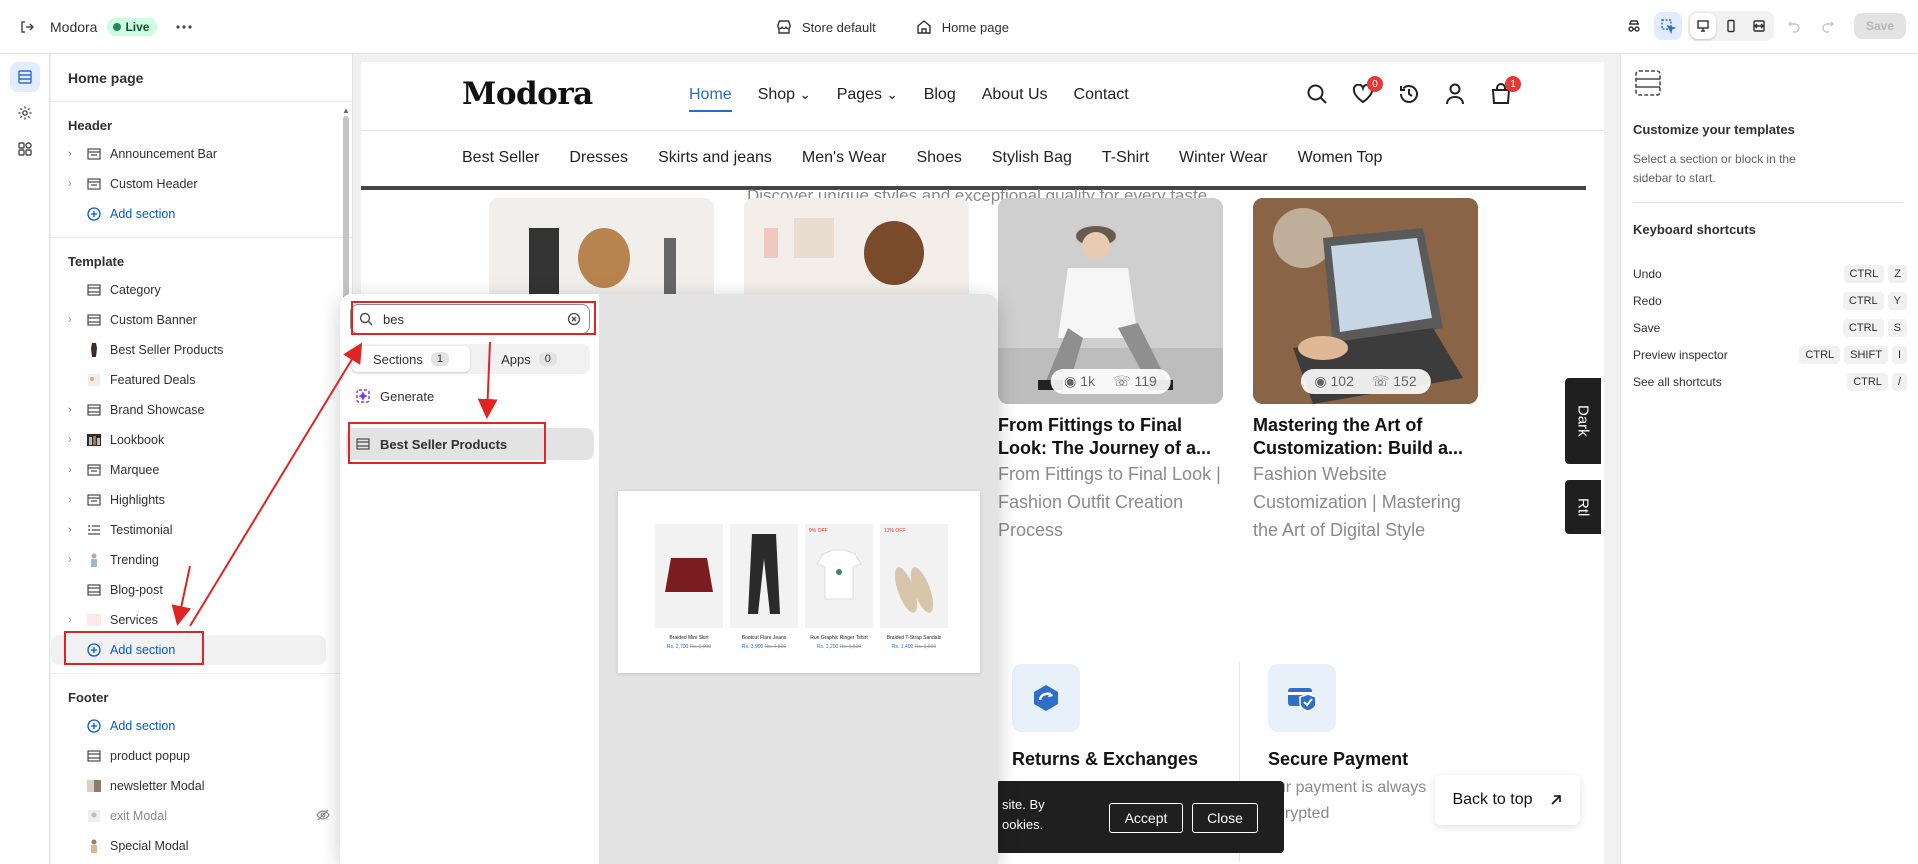 The width and height of the screenshot is (1918, 864). Describe the element at coordinates (88, 697) in the screenshot. I see `footer-group-title: Footer` at that location.